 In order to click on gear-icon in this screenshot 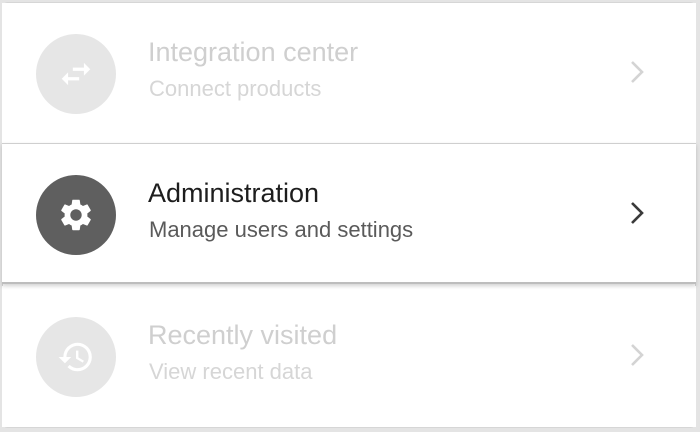, I will do `click(76, 215)`.